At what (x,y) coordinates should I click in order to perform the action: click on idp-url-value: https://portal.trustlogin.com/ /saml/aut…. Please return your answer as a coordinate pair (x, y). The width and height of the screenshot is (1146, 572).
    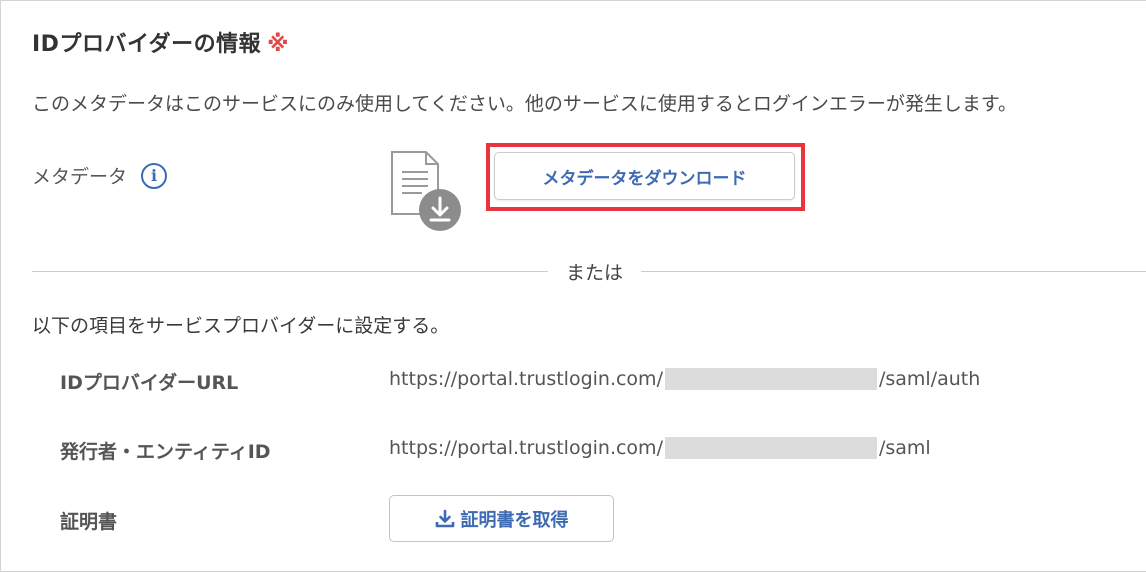
    Looking at the image, I should click on (684, 379).